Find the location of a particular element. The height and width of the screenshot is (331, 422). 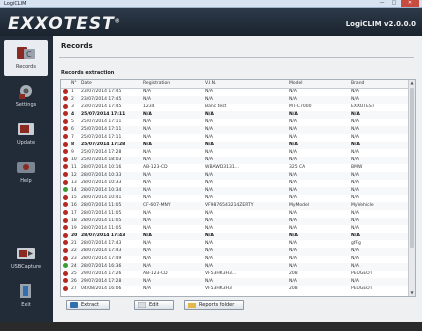

row-date: 28/07/2014 10:16 is located at coordinates (101, 167).